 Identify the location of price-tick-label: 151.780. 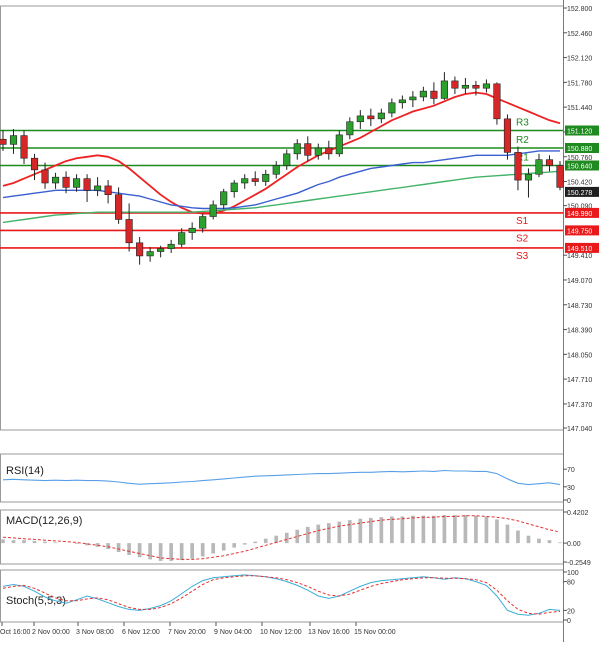
(579, 83).